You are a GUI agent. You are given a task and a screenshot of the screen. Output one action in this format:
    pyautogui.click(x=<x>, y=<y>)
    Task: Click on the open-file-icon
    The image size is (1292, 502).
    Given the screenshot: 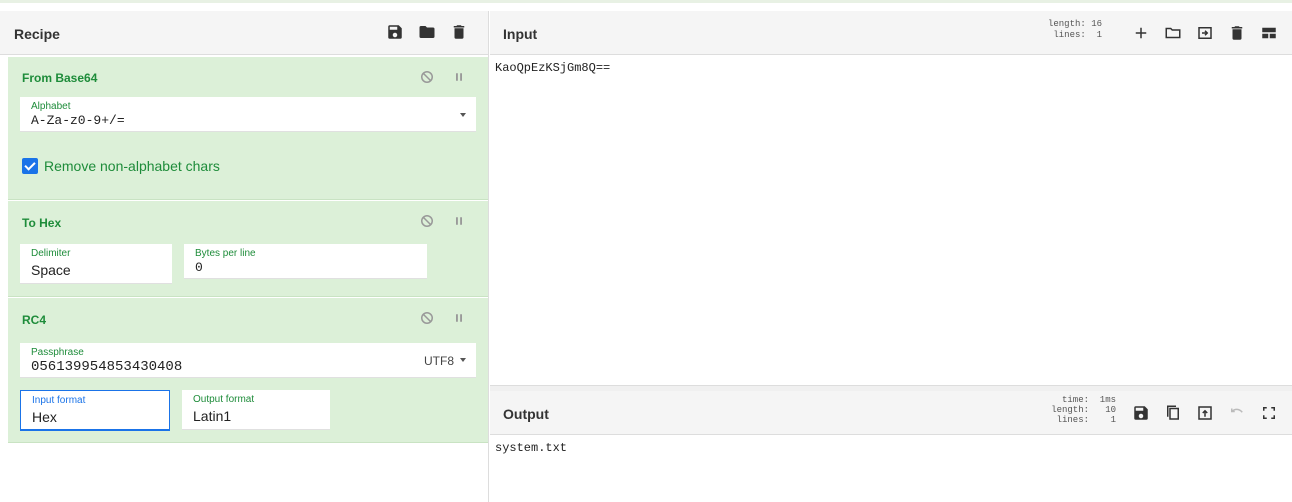 What is the action you would take?
    pyautogui.click(x=1205, y=33)
    